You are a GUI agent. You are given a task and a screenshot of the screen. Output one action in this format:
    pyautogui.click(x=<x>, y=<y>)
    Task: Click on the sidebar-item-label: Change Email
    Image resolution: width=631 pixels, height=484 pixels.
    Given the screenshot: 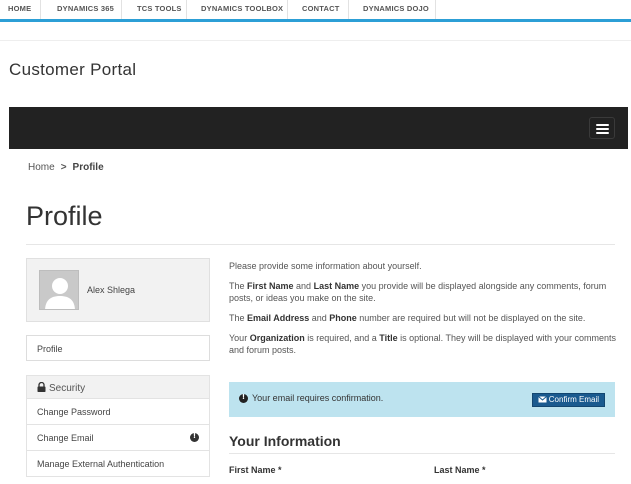 What is the action you would take?
    pyautogui.click(x=65, y=438)
    